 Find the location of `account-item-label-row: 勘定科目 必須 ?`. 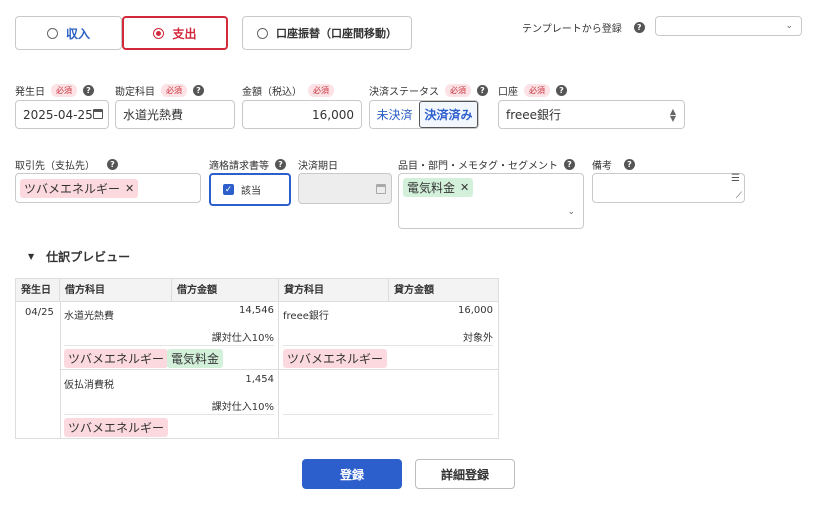

account-item-label-row: 勘定科目 必須 ? is located at coordinates (159, 90).